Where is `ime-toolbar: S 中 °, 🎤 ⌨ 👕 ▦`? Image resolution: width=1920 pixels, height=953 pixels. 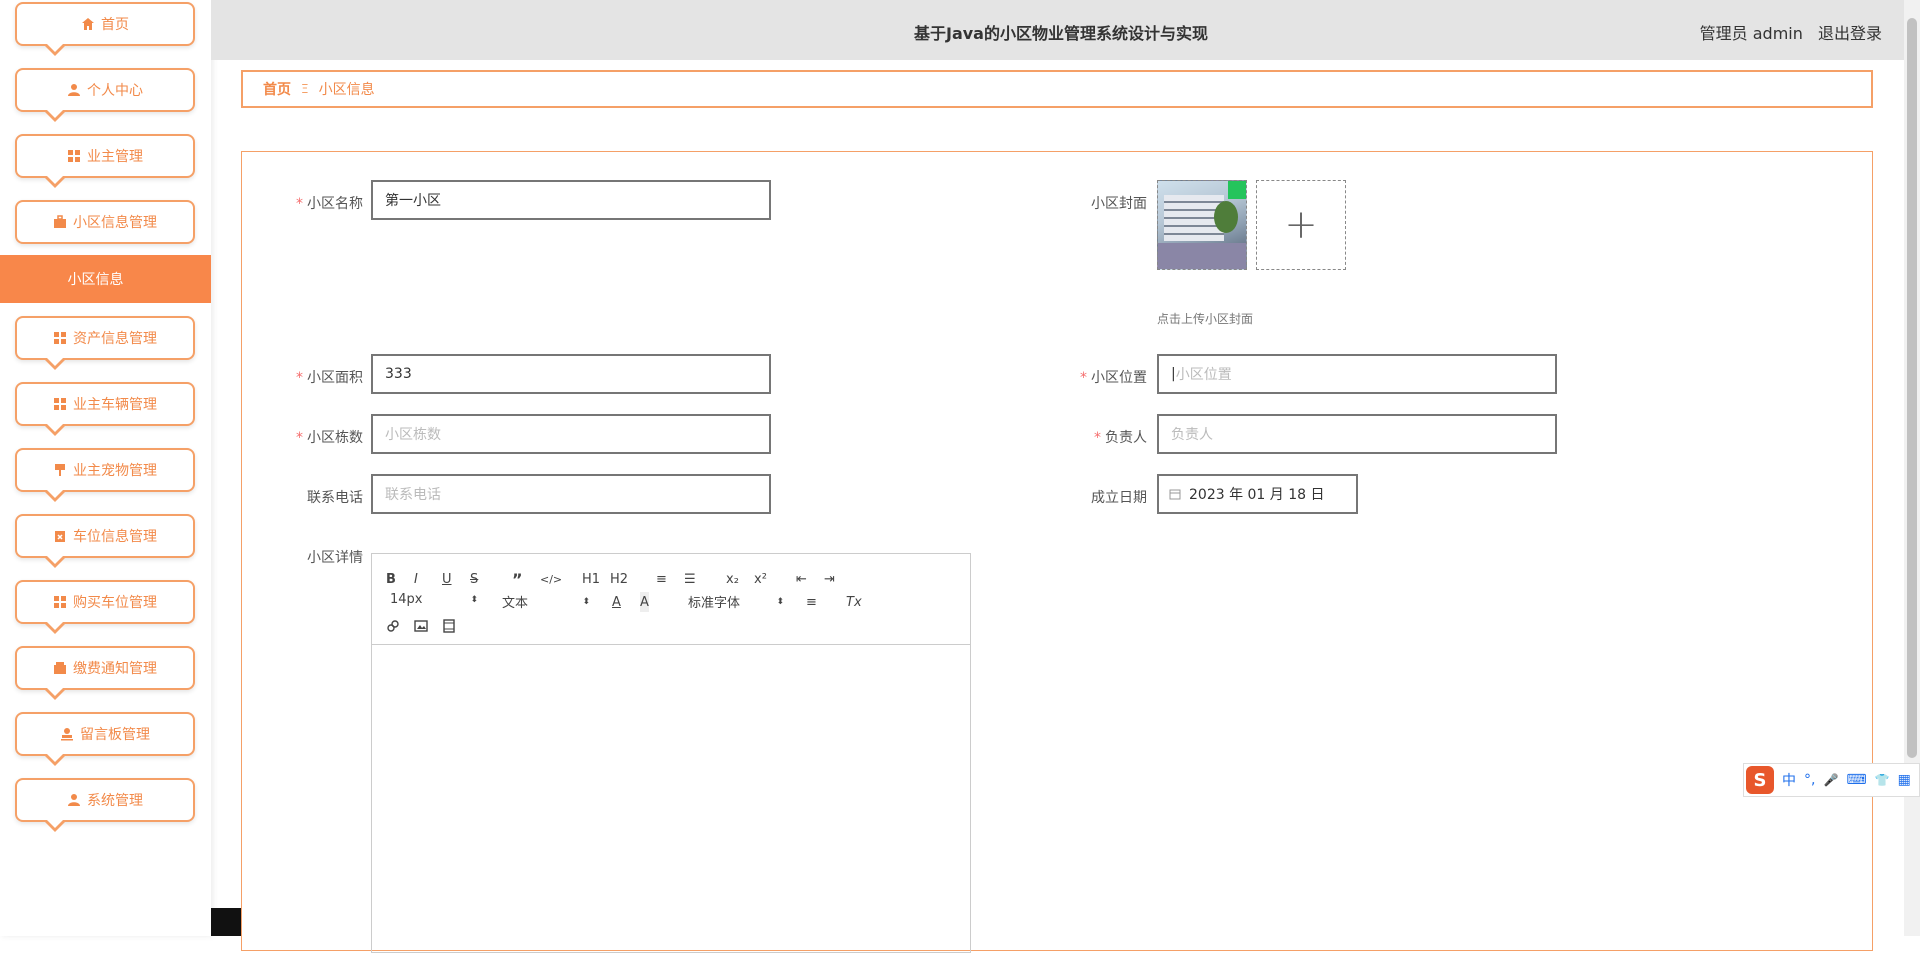 ime-toolbar: S 中 °, 🎤 ⌨ 👕 ▦ is located at coordinates (1831, 780).